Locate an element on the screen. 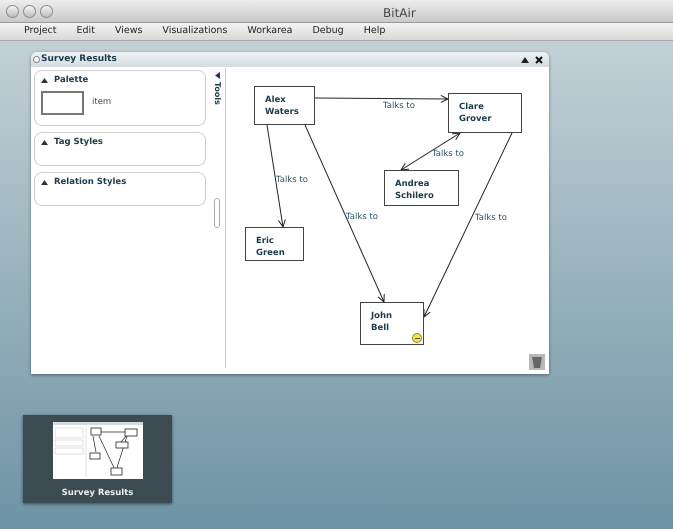  diagram-node: John Bell is located at coordinates (392, 323).